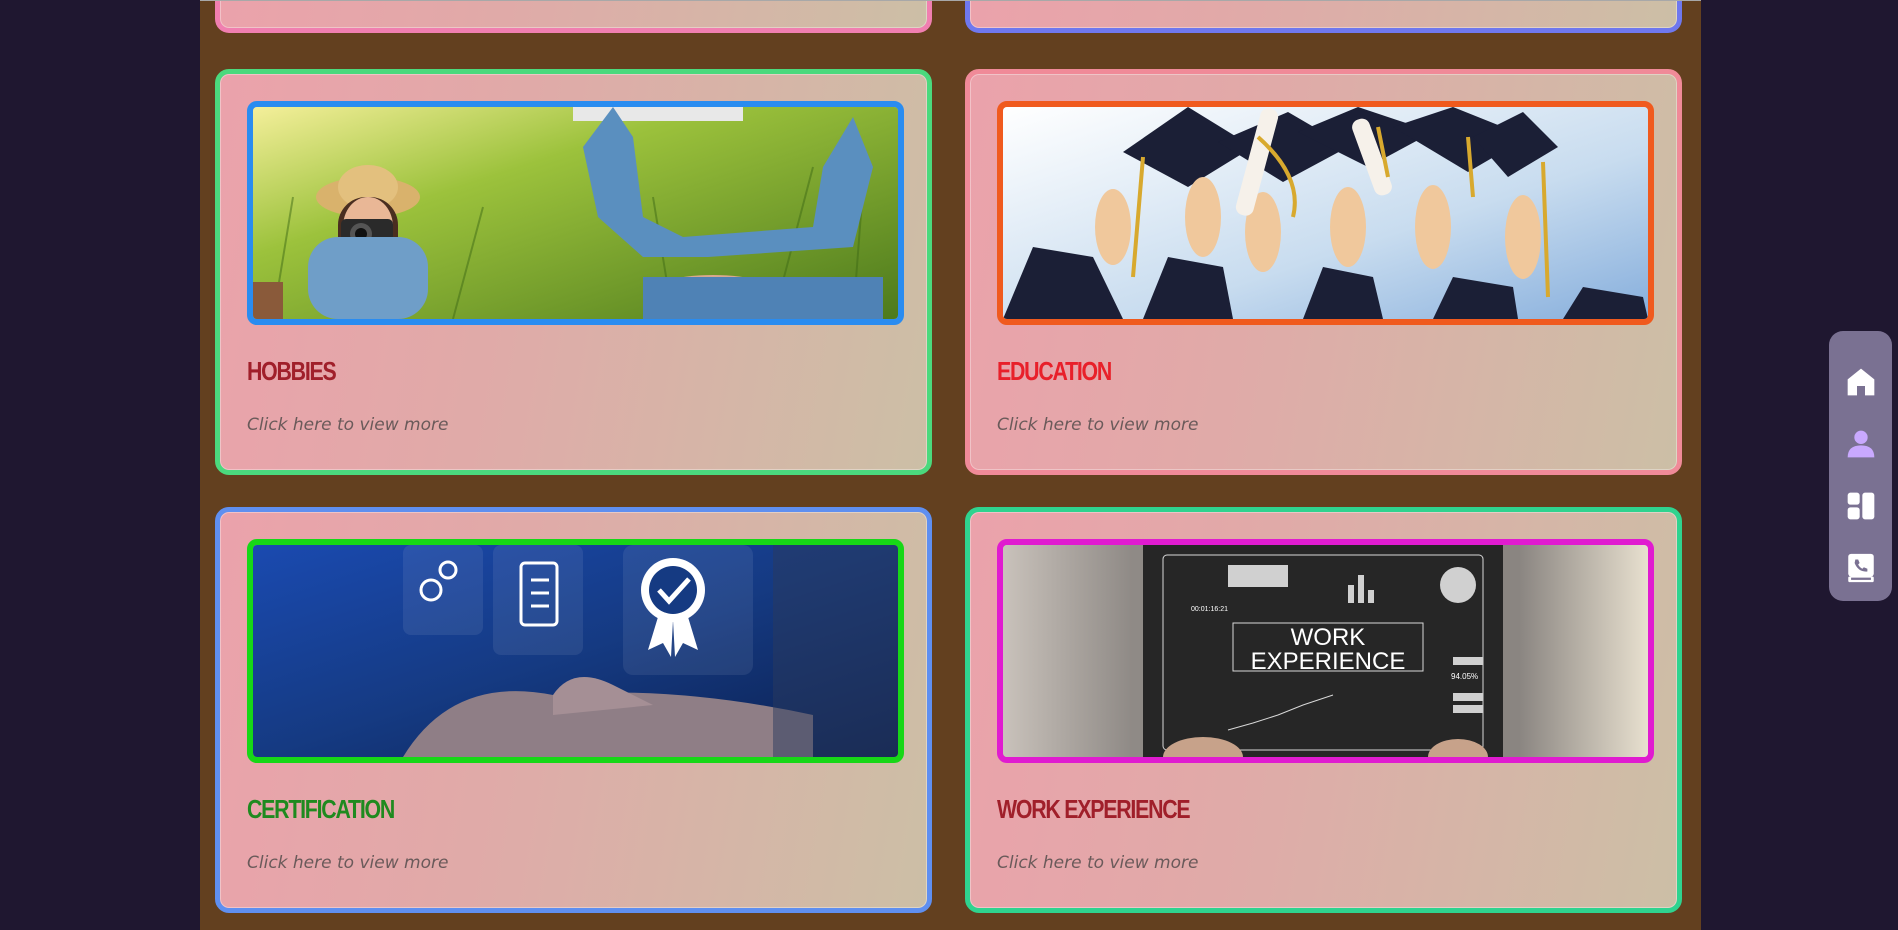 This screenshot has width=1898, height=930. Describe the element at coordinates (1464, 676) in the screenshot. I see `work-image-stat: 94.05%` at that location.